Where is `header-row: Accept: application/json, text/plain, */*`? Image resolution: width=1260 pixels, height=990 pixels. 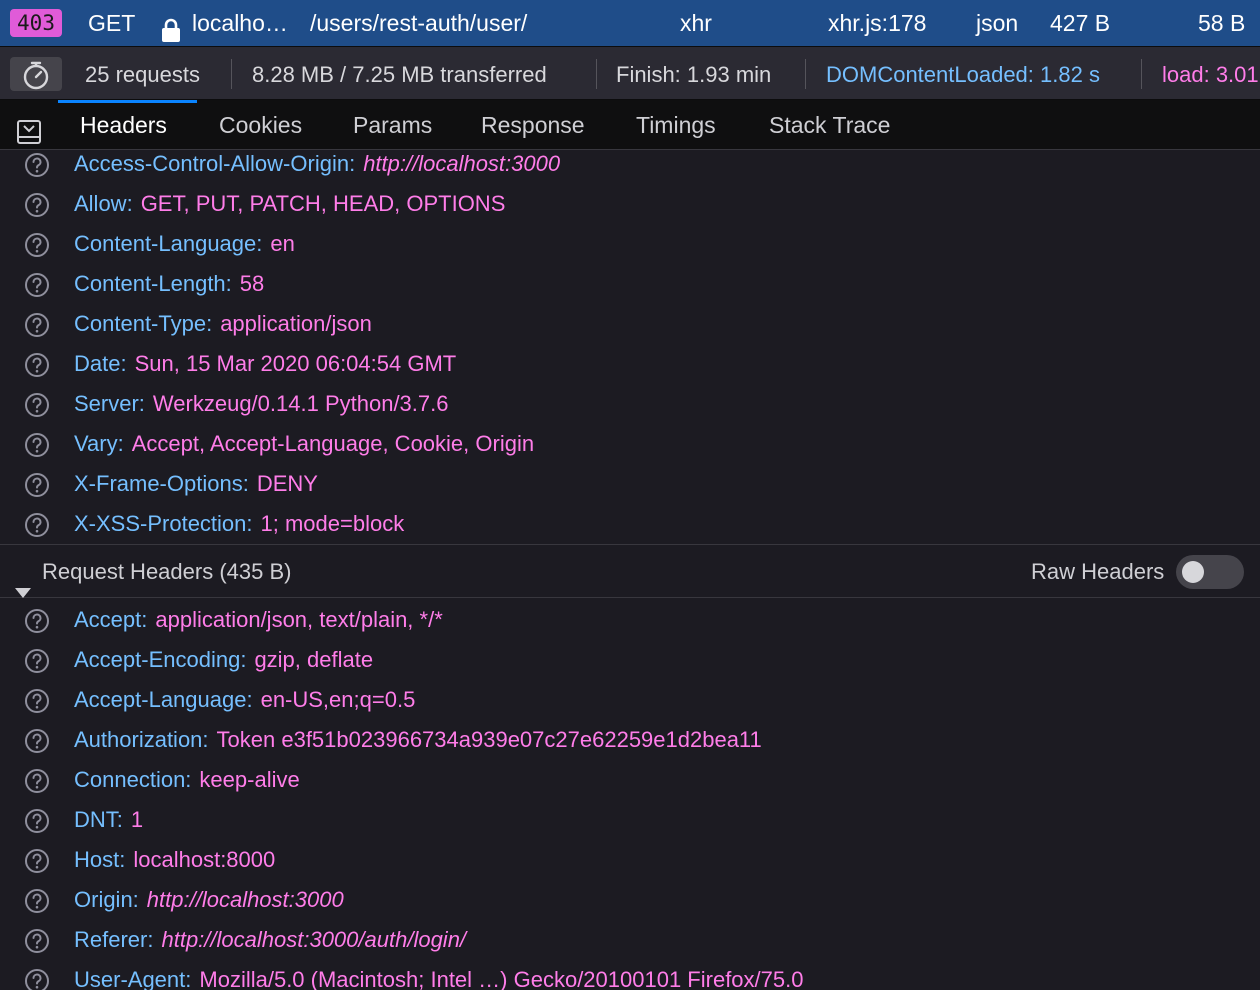
header-row: Accept: application/json, text/plain, */* is located at coordinates (630, 620).